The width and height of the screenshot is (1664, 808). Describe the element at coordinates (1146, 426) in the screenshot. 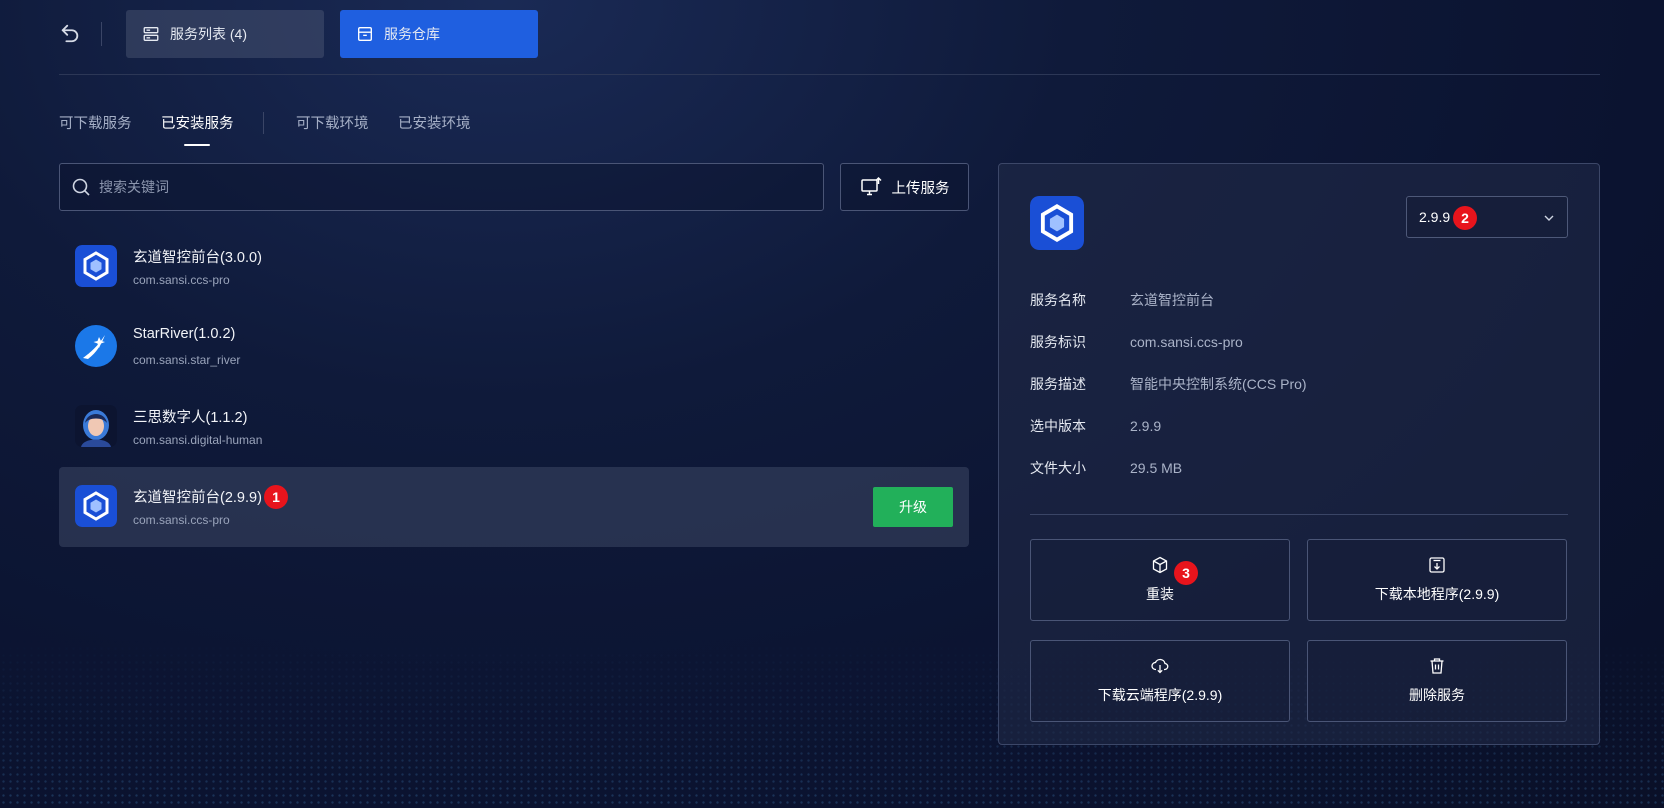

I see `info-value: 2.9.9` at that location.